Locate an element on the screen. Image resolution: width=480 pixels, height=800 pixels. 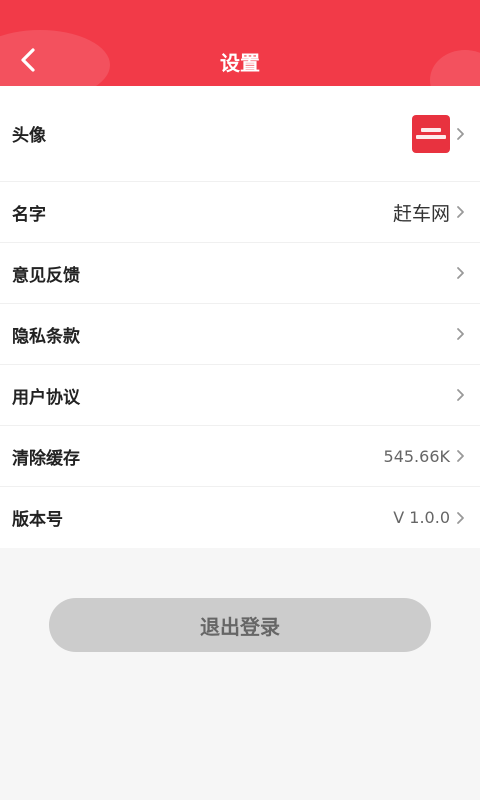
version-value: V 1.0.0 is located at coordinates (421, 517).